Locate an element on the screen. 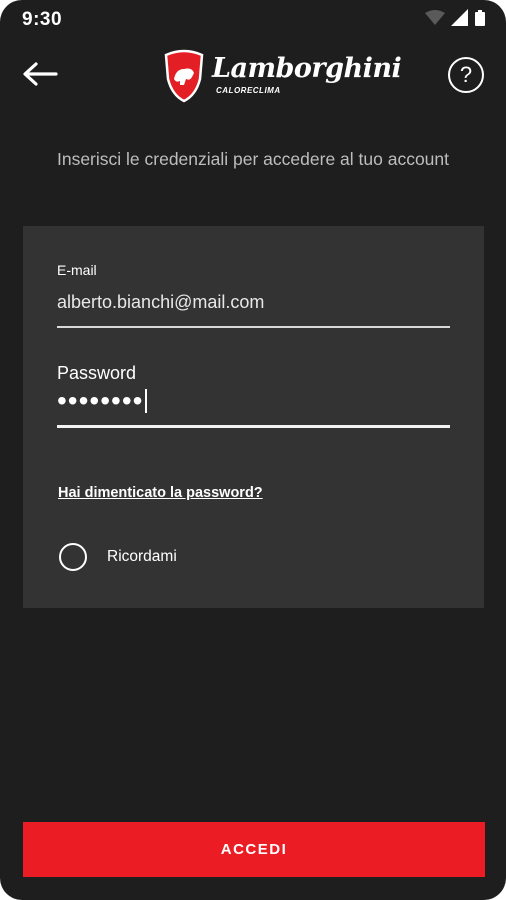  wifi-icon is located at coordinates (435, 20).